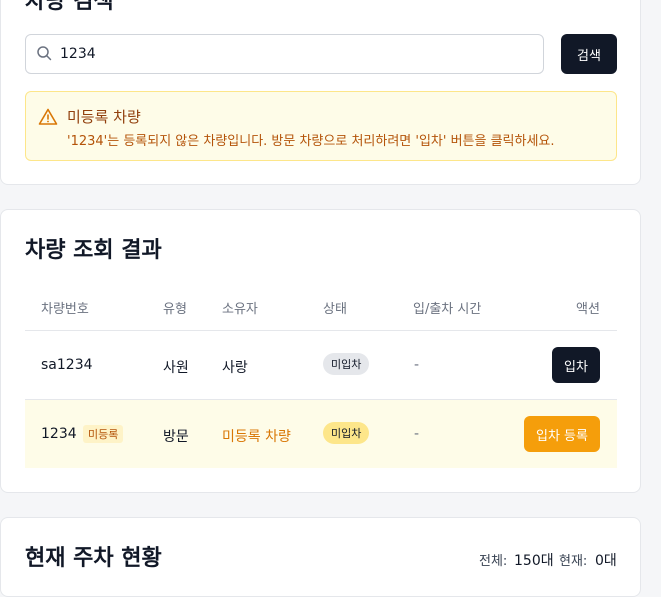 Image resolution: width=661 pixels, height=597 pixels. Describe the element at coordinates (104, 117) in the screenshot. I see `alert-title: 미등록 차량` at that location.